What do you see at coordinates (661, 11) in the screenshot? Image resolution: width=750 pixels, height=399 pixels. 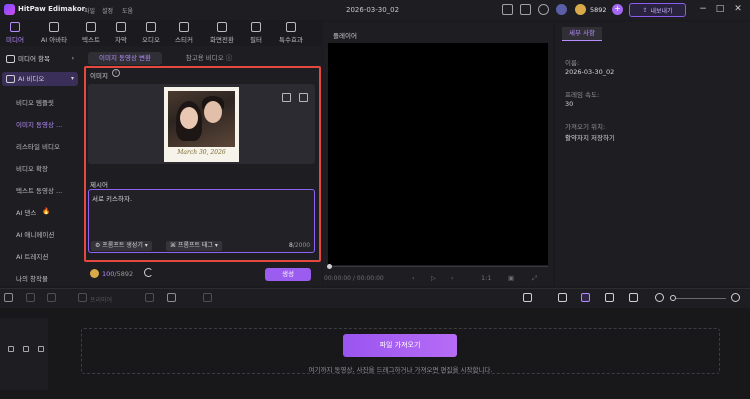 I see `export-label: 내보내기` at bounding box center [661, 11].